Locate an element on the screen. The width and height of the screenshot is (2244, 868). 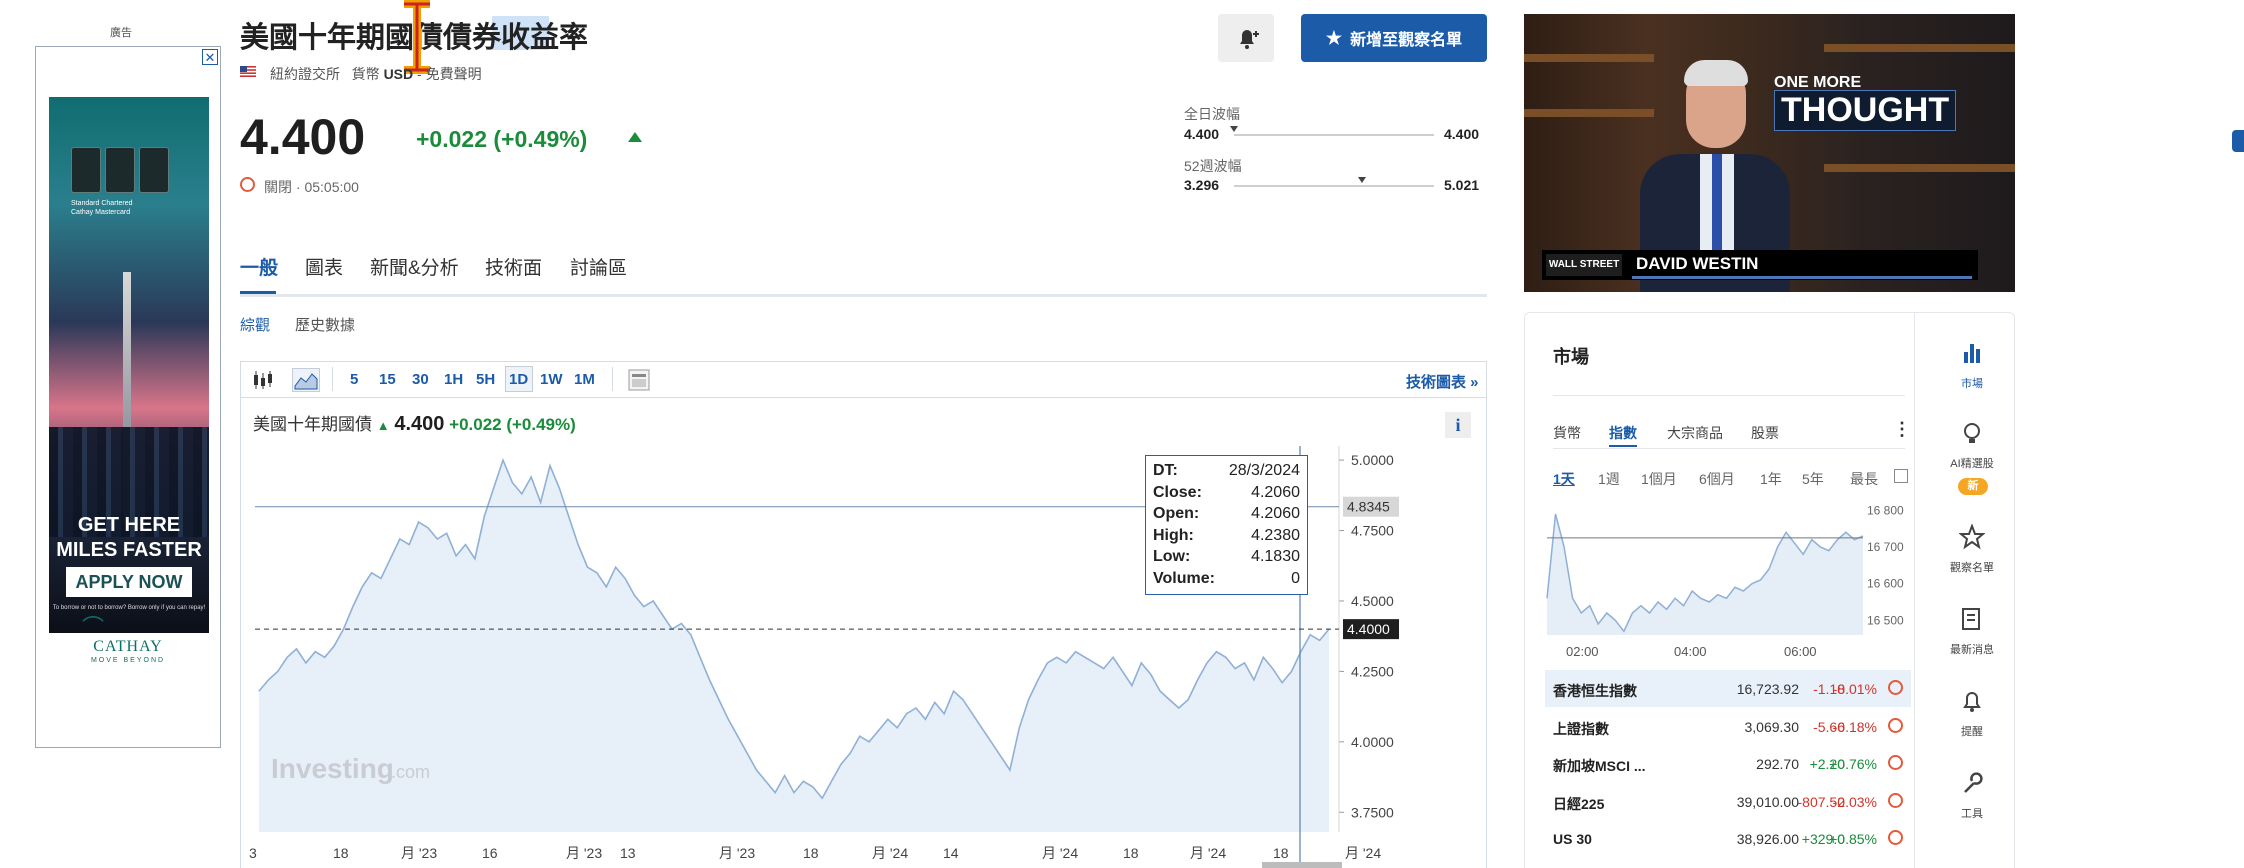
close-icon: ✕ is located at coordinates (210, 57).